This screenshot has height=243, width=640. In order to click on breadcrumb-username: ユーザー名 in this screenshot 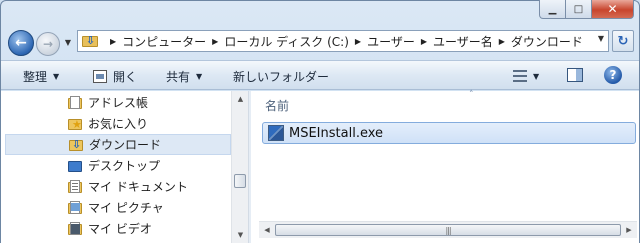, I will do `click(463, 41)`.